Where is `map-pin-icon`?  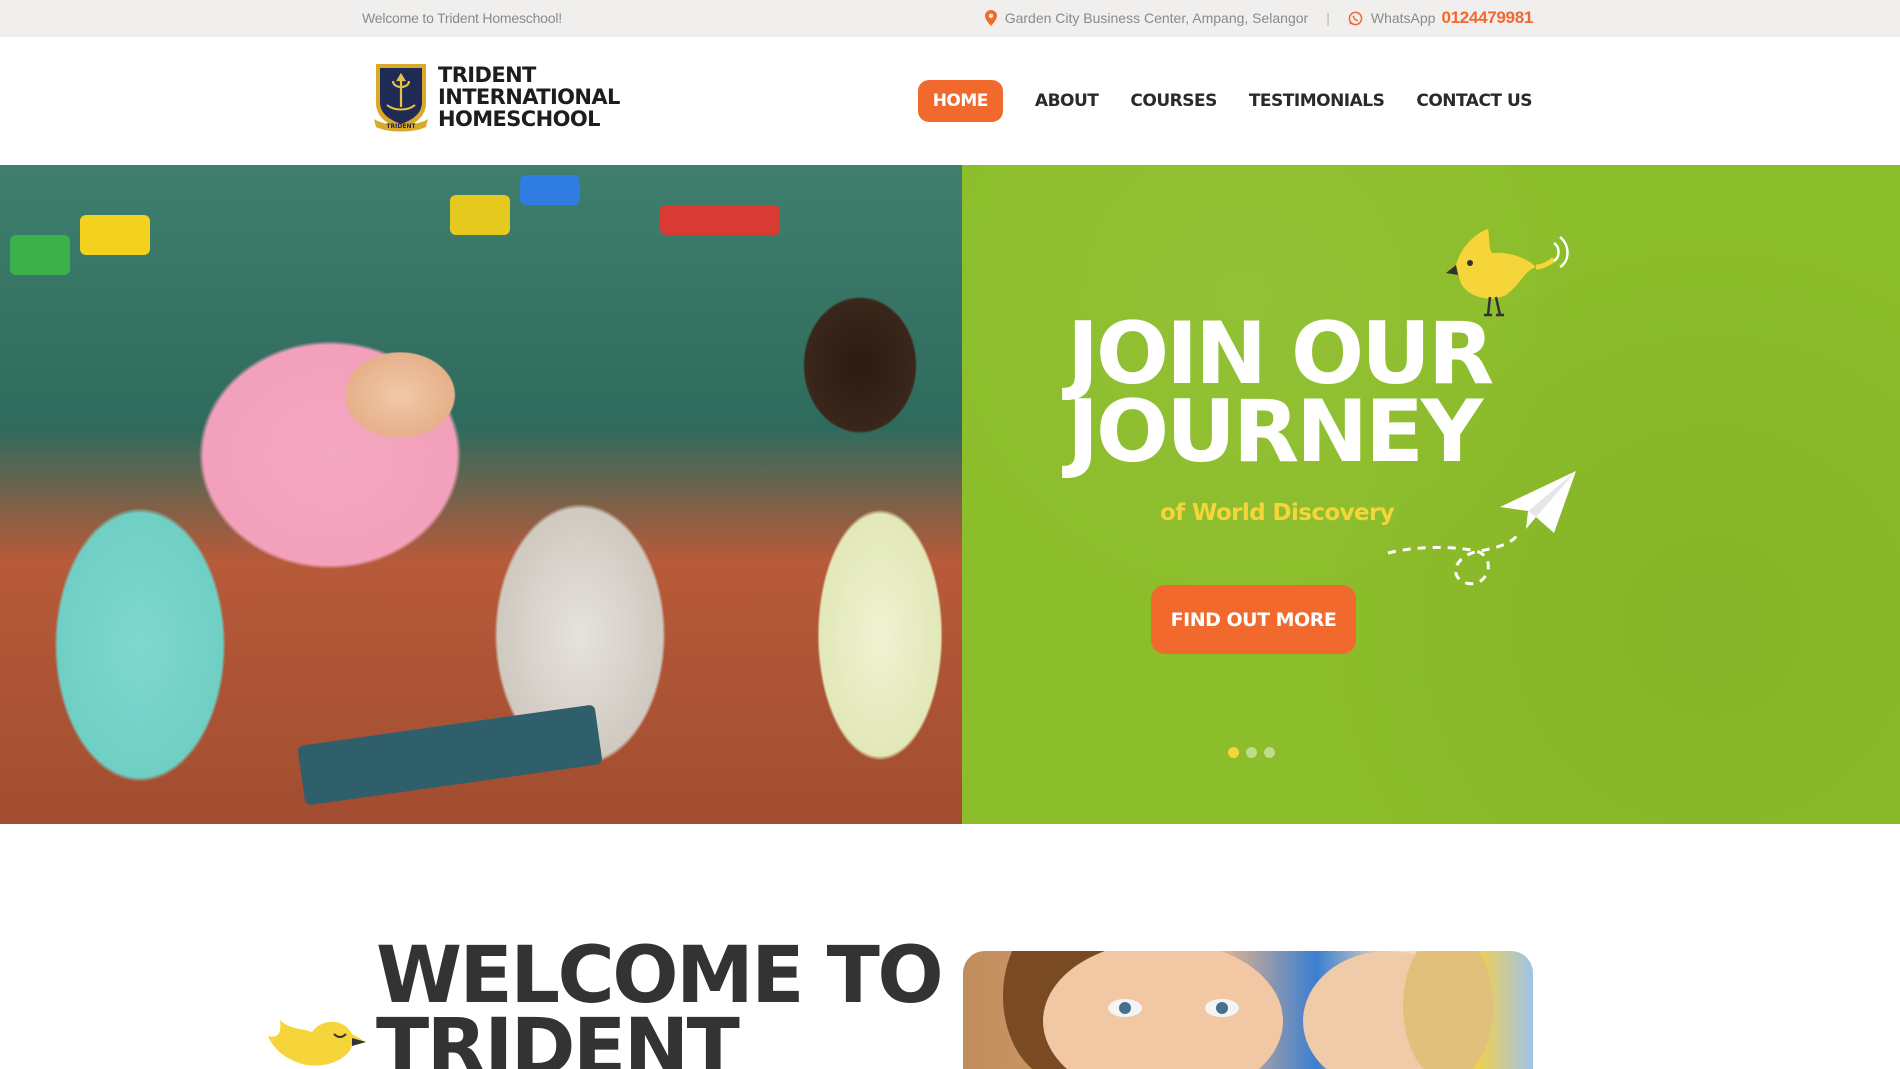 map-pin-icon is located at coordinates (990, 18).